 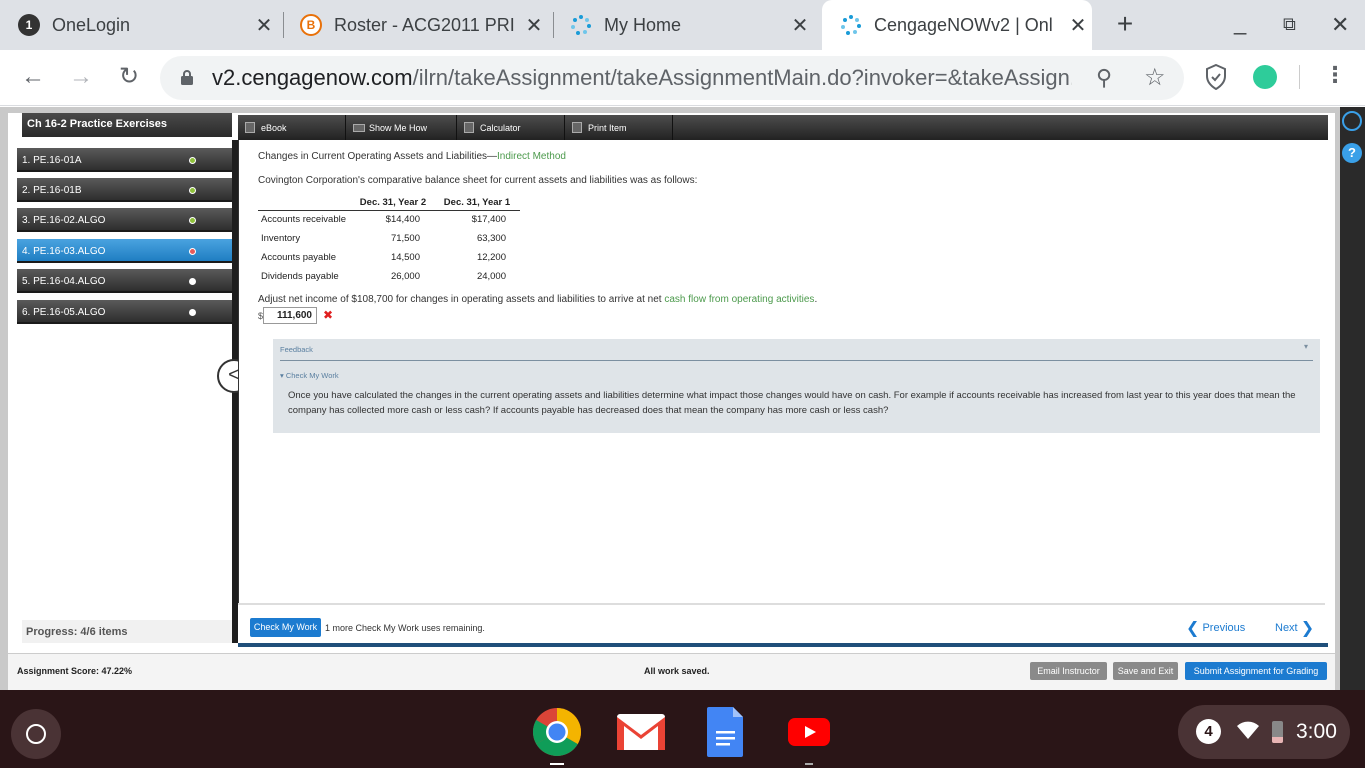 I want to click on sidebar-item-pe-16-02-algo: 3. PE.16-02.ALGO, so click(x=124, y=220).